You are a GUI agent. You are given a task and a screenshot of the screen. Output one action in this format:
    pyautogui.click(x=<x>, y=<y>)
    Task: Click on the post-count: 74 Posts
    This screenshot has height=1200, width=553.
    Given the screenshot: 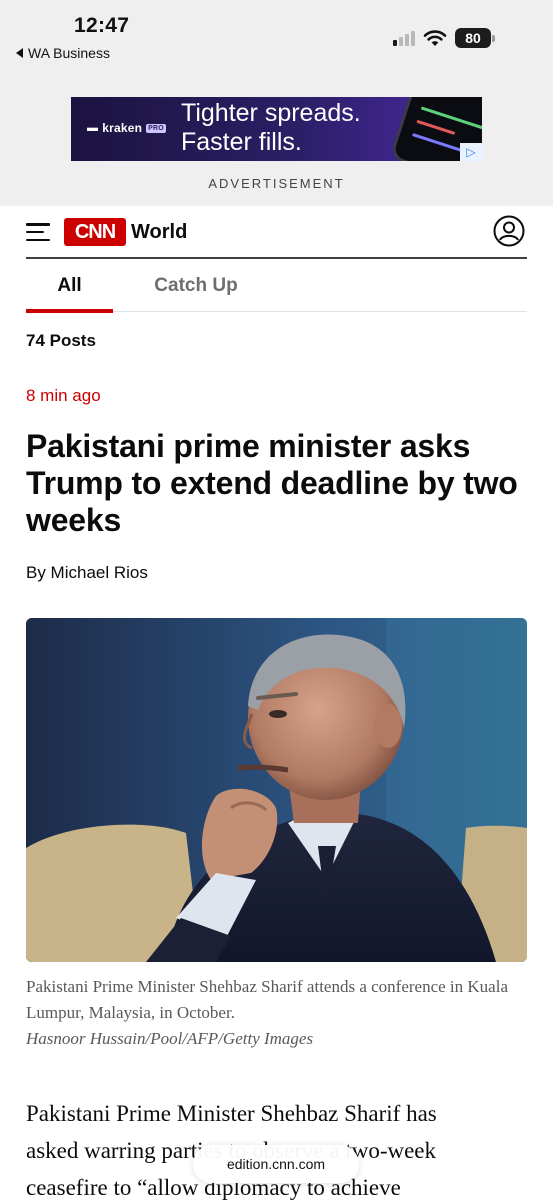 What is the action you would take?
    pyautogui.click(x=61, y=340)
    